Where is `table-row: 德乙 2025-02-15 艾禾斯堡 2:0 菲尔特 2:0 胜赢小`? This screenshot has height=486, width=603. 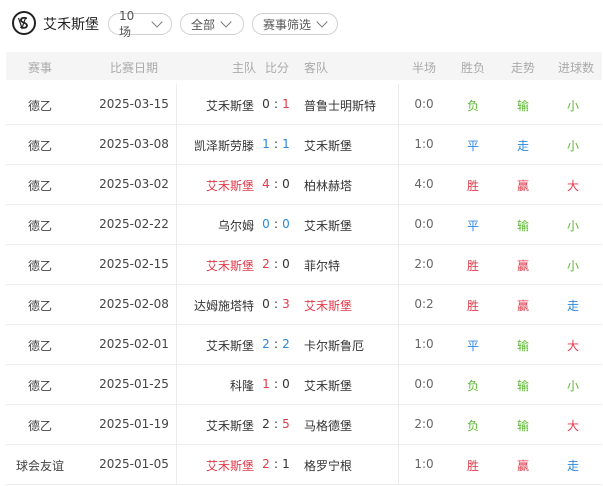
table-row: 德乙 2025-02-15 艾禾斯堡 2:0 菲尔特 2:0 胜赢小 is located at coordinates (304, 264).